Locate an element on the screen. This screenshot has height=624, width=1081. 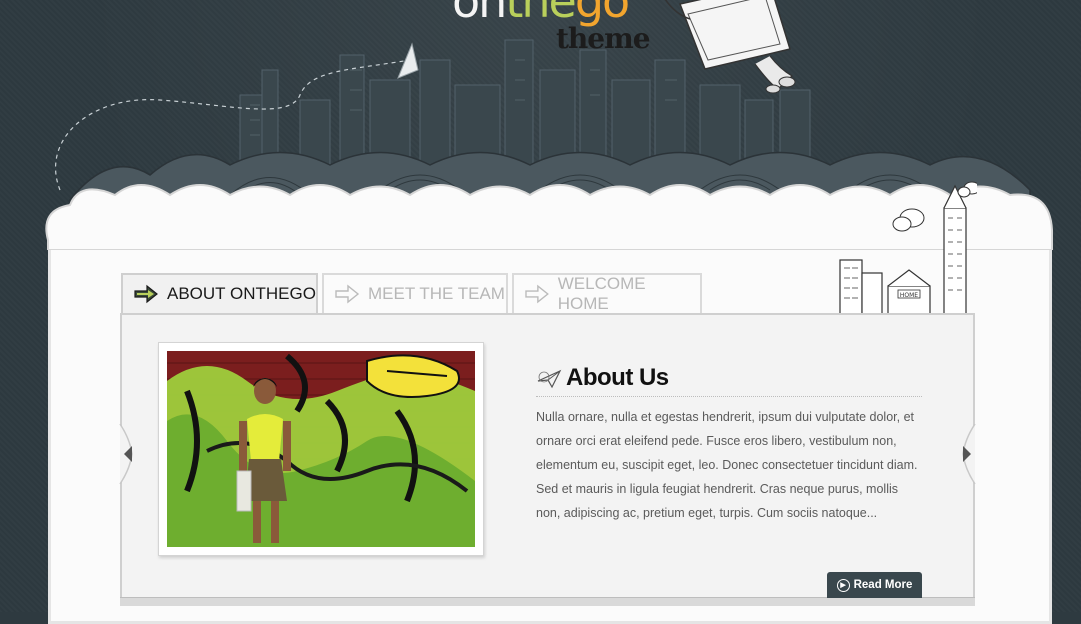
section-heading: About Us is located at coordinates (729, 378).